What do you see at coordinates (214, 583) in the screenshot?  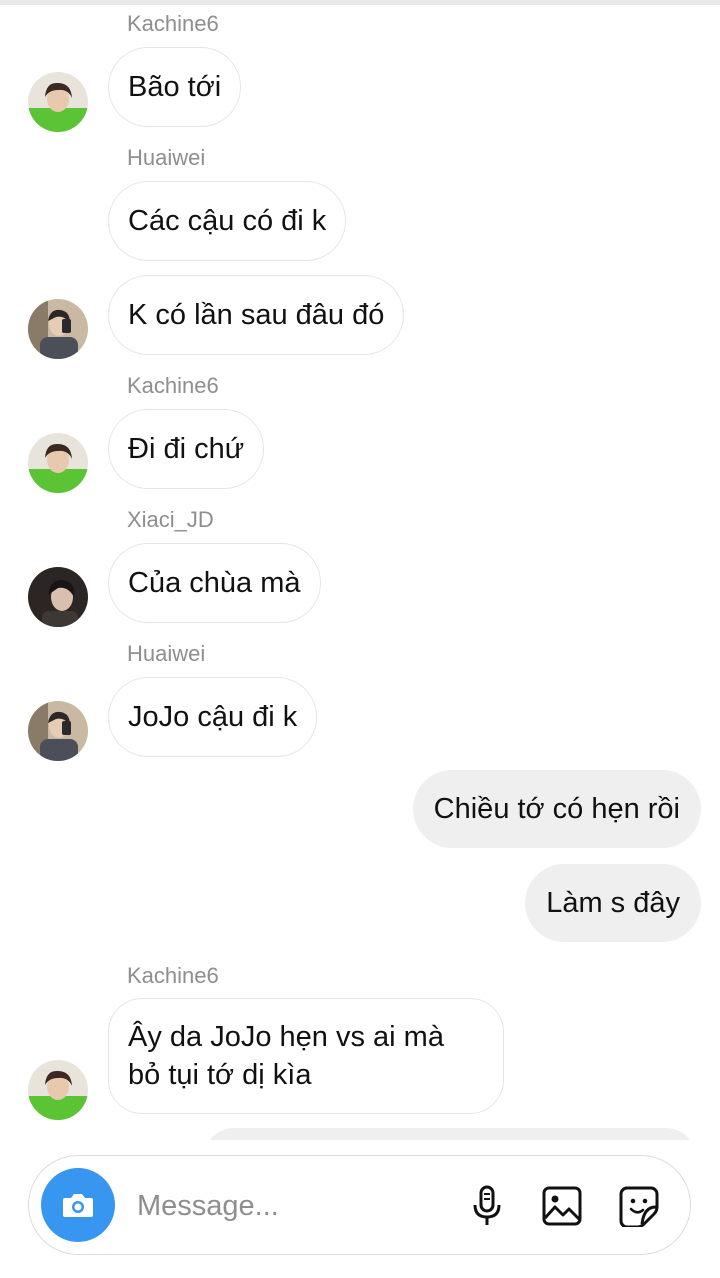 I see `message-bubble: Của chùa mà` at bounding box center [214, 583].